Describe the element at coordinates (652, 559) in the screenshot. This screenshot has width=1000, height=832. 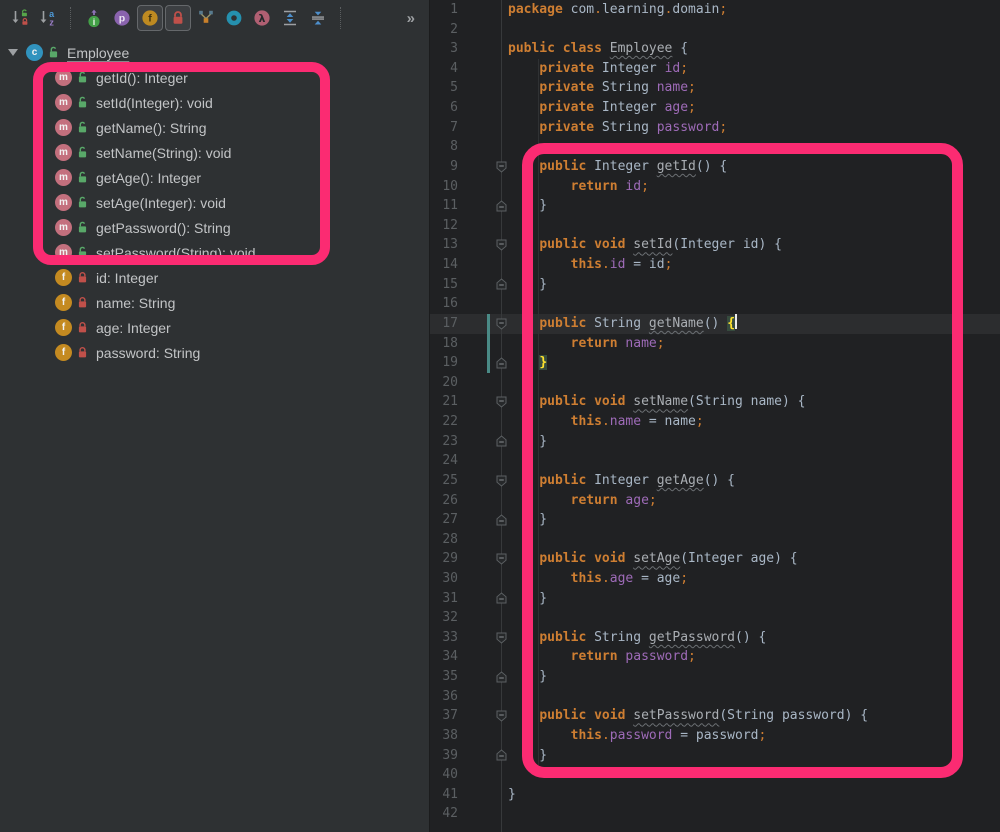
I see `code-line-29: public void setAge(Integer age) {` at that location.